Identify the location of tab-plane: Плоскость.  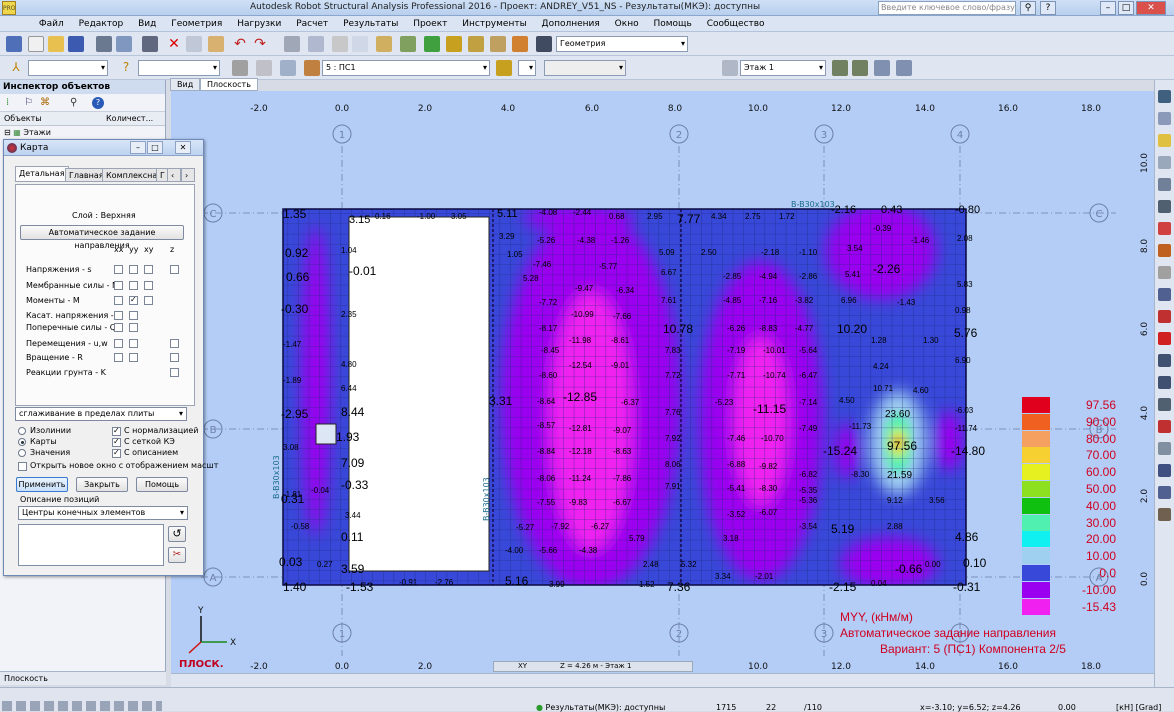
(229, 84).